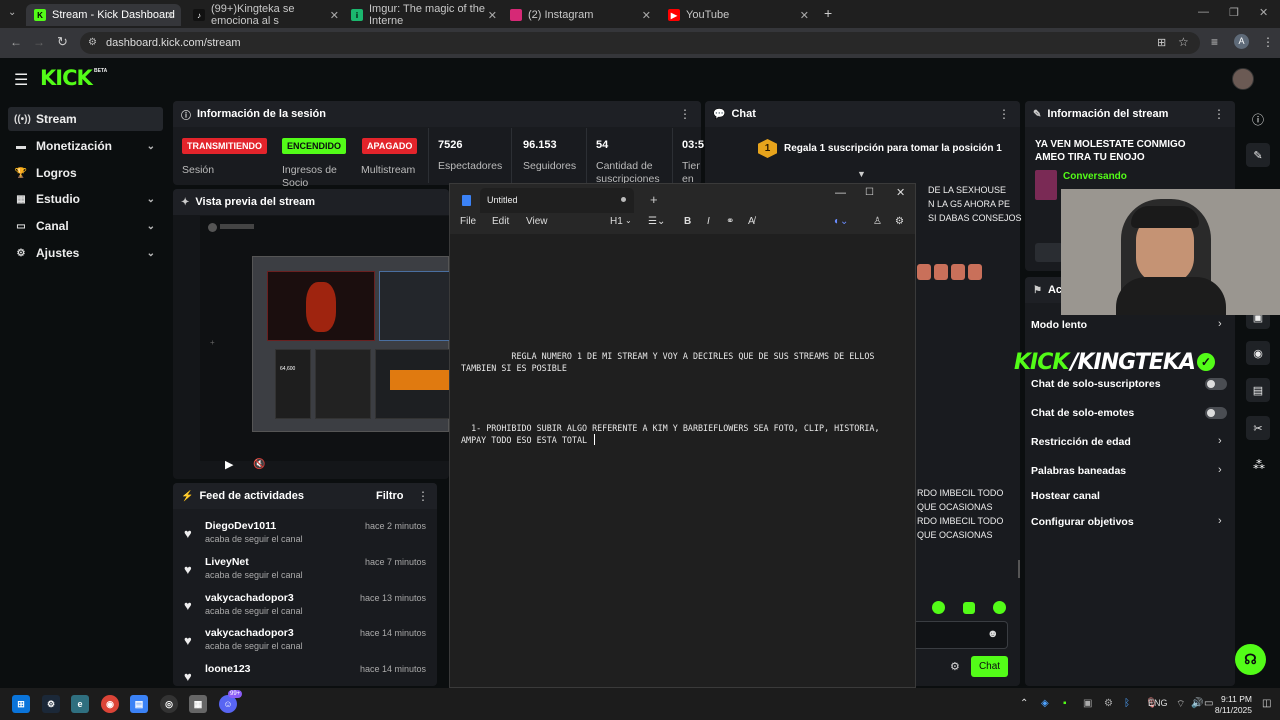 This screenshot has width=1280, height=720. Describe the element at coordinates (240, 526) in the screenshot. I see `follower-name: DiegoDev1011` at that location.